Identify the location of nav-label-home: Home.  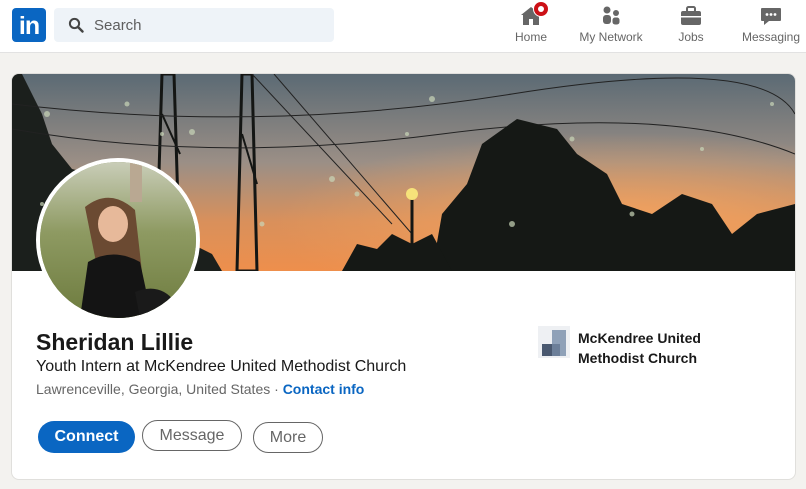
(530, 37).